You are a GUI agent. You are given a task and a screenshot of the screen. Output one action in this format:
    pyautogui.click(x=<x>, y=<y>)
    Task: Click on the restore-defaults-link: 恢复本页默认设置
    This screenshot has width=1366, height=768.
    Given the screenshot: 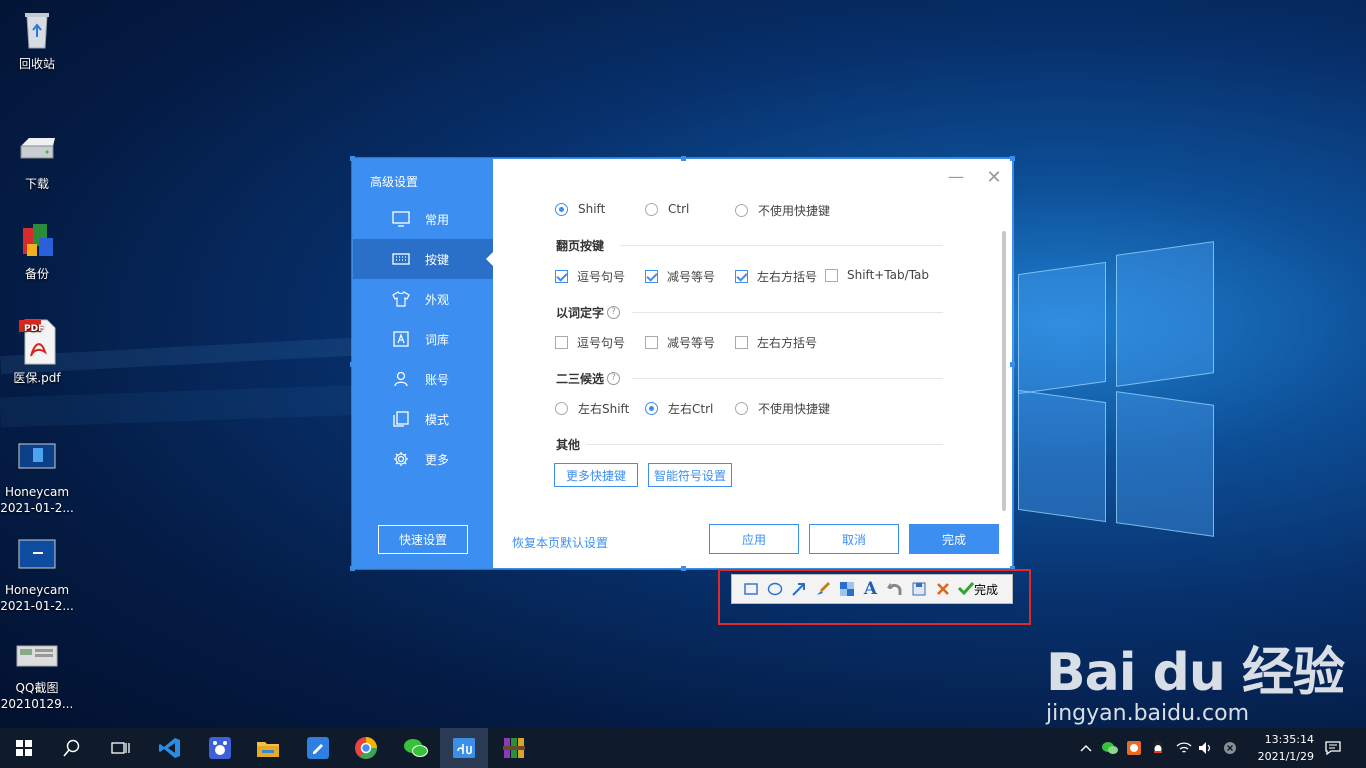 What is the action you would take?
    pyautogui.click(x=560, y=542)
    